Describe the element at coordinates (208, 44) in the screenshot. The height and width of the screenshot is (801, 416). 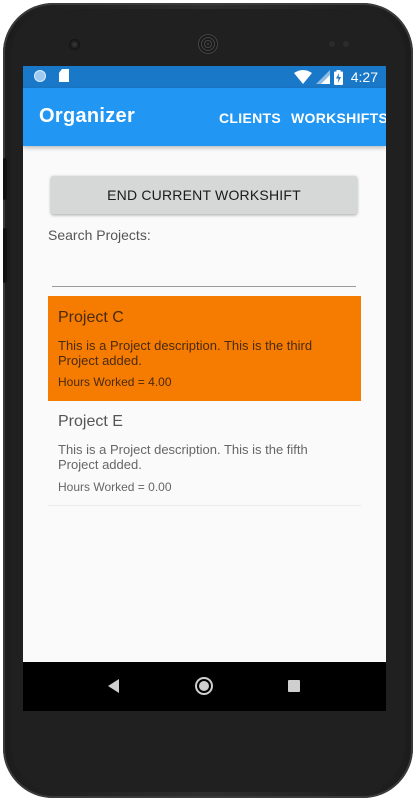
I see `earpiece-speaker-icon` at that location.